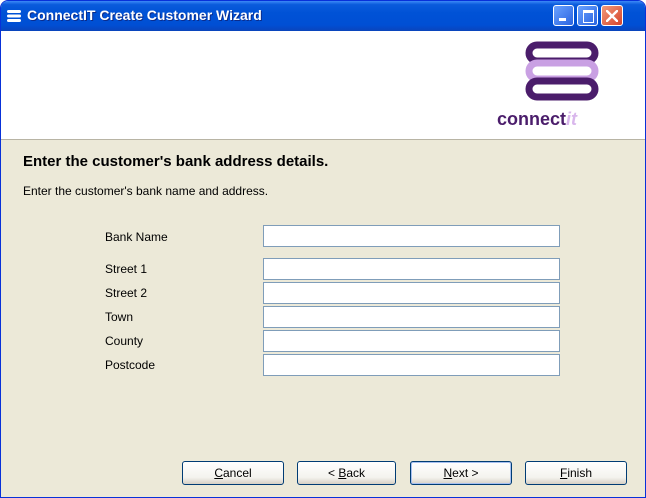 Image resolution: width=646 pixels, height=498 pixels. I want to click on street2-label: Street 2, so click(126, 293).